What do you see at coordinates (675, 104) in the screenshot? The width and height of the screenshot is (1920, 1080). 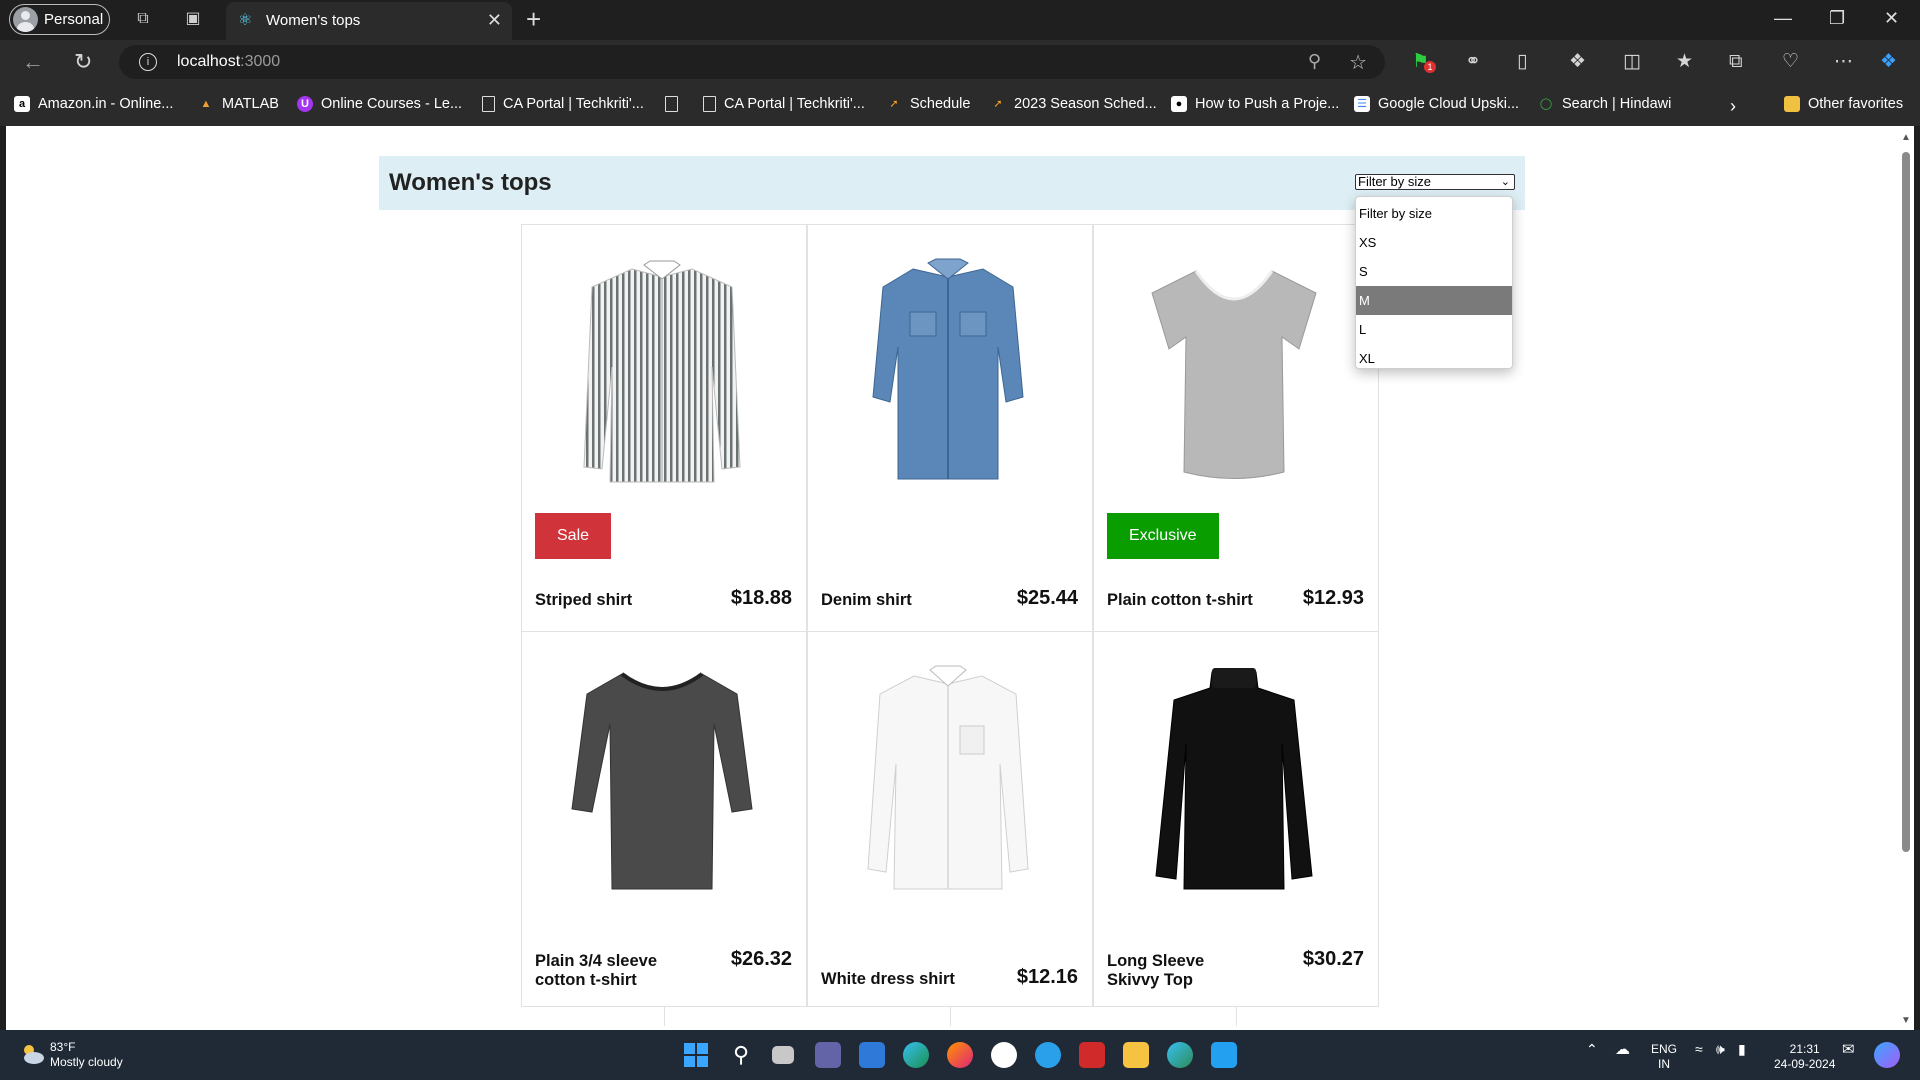 I see `bookmark-page` at bounding box center [675, 104].